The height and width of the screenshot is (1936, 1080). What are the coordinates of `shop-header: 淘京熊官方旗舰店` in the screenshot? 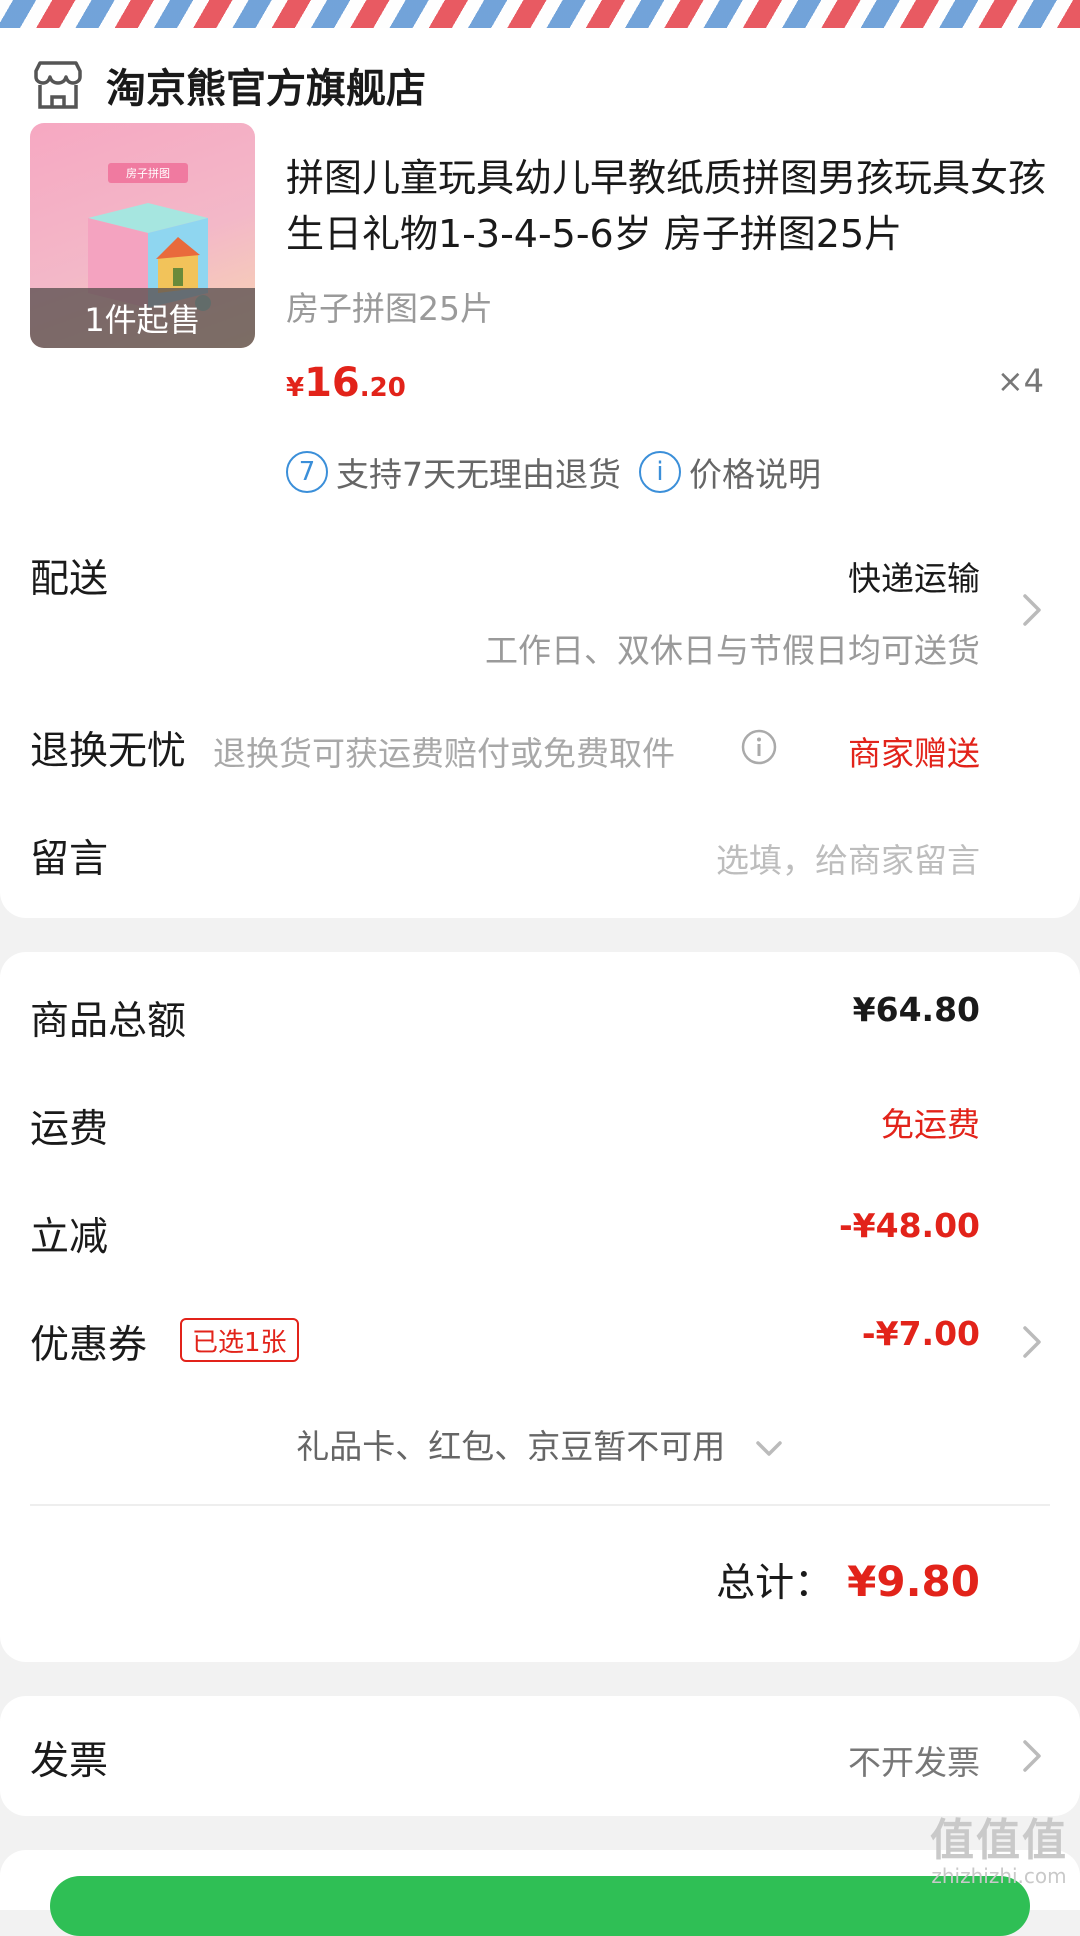 It's located at (228, 85).